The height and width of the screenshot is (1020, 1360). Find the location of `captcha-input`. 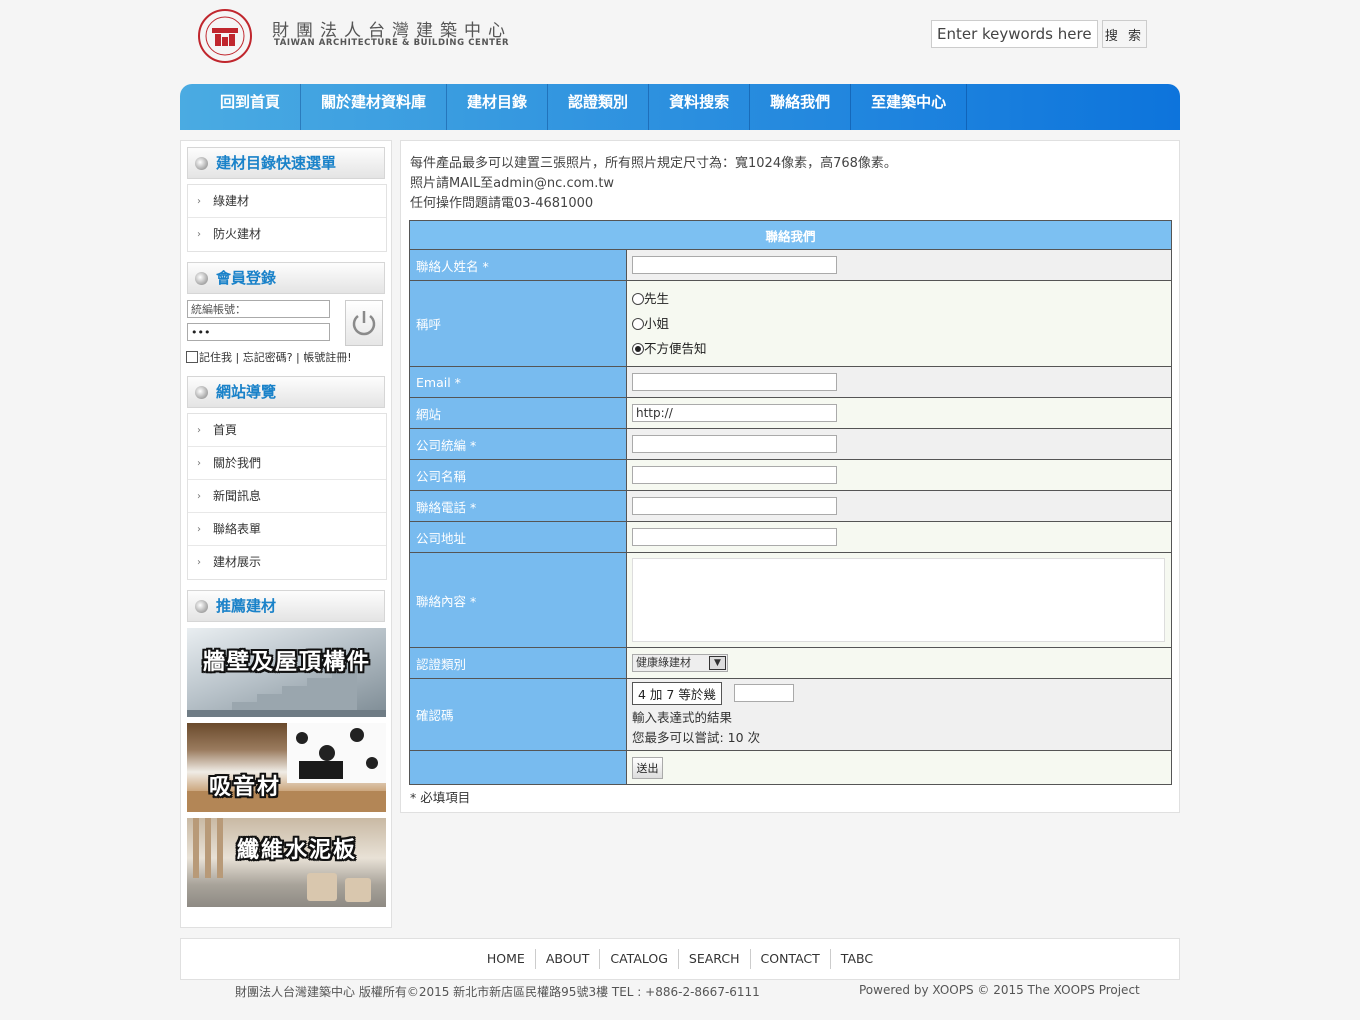

captcha-input is located at coordinates (763, 693).